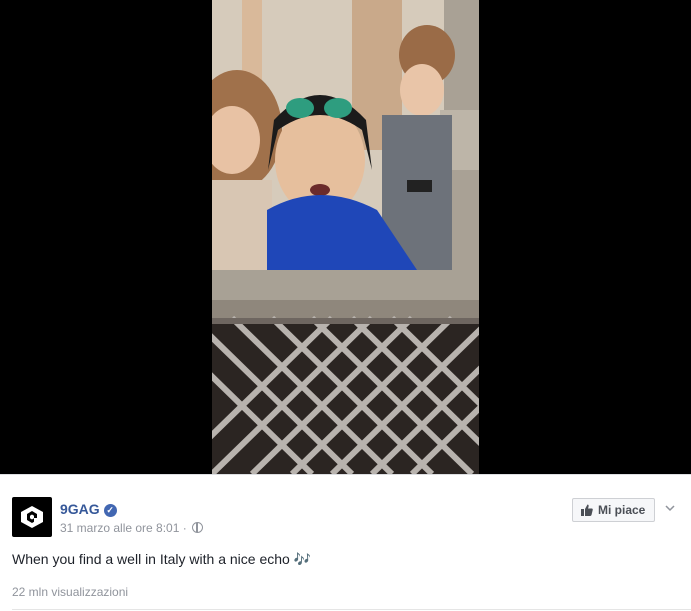  Describe the element at coordinates (110, 510) in the screenshot. I see `verified-badge-icon: ✓` at that location.